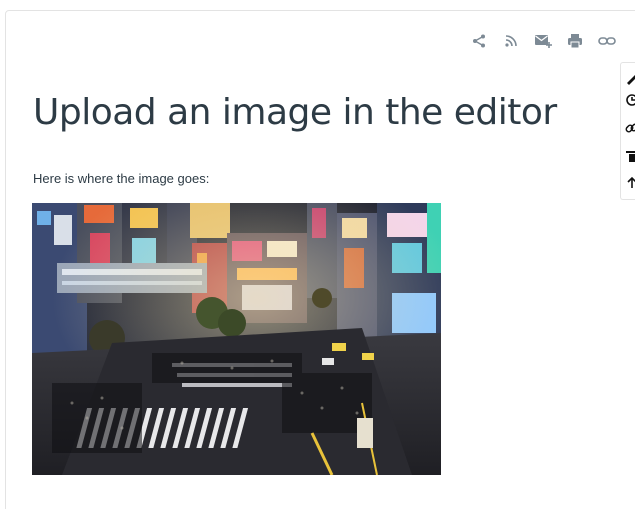  What do you see at coordinates (630, 78) in the screenshot?
I see `edit-icon` at bounding box center [630, 78].